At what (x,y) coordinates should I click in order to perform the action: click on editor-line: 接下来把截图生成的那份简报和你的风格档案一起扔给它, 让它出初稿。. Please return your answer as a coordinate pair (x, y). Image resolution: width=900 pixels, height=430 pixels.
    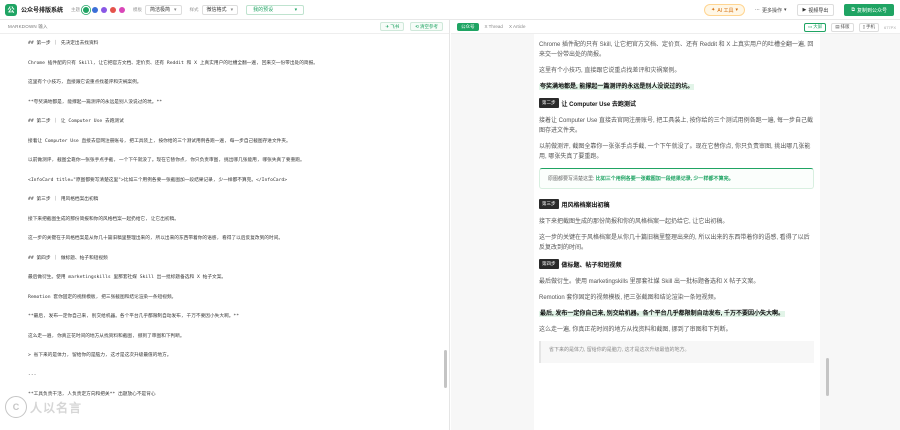
    Looking at the image, I should click on (103, 219).